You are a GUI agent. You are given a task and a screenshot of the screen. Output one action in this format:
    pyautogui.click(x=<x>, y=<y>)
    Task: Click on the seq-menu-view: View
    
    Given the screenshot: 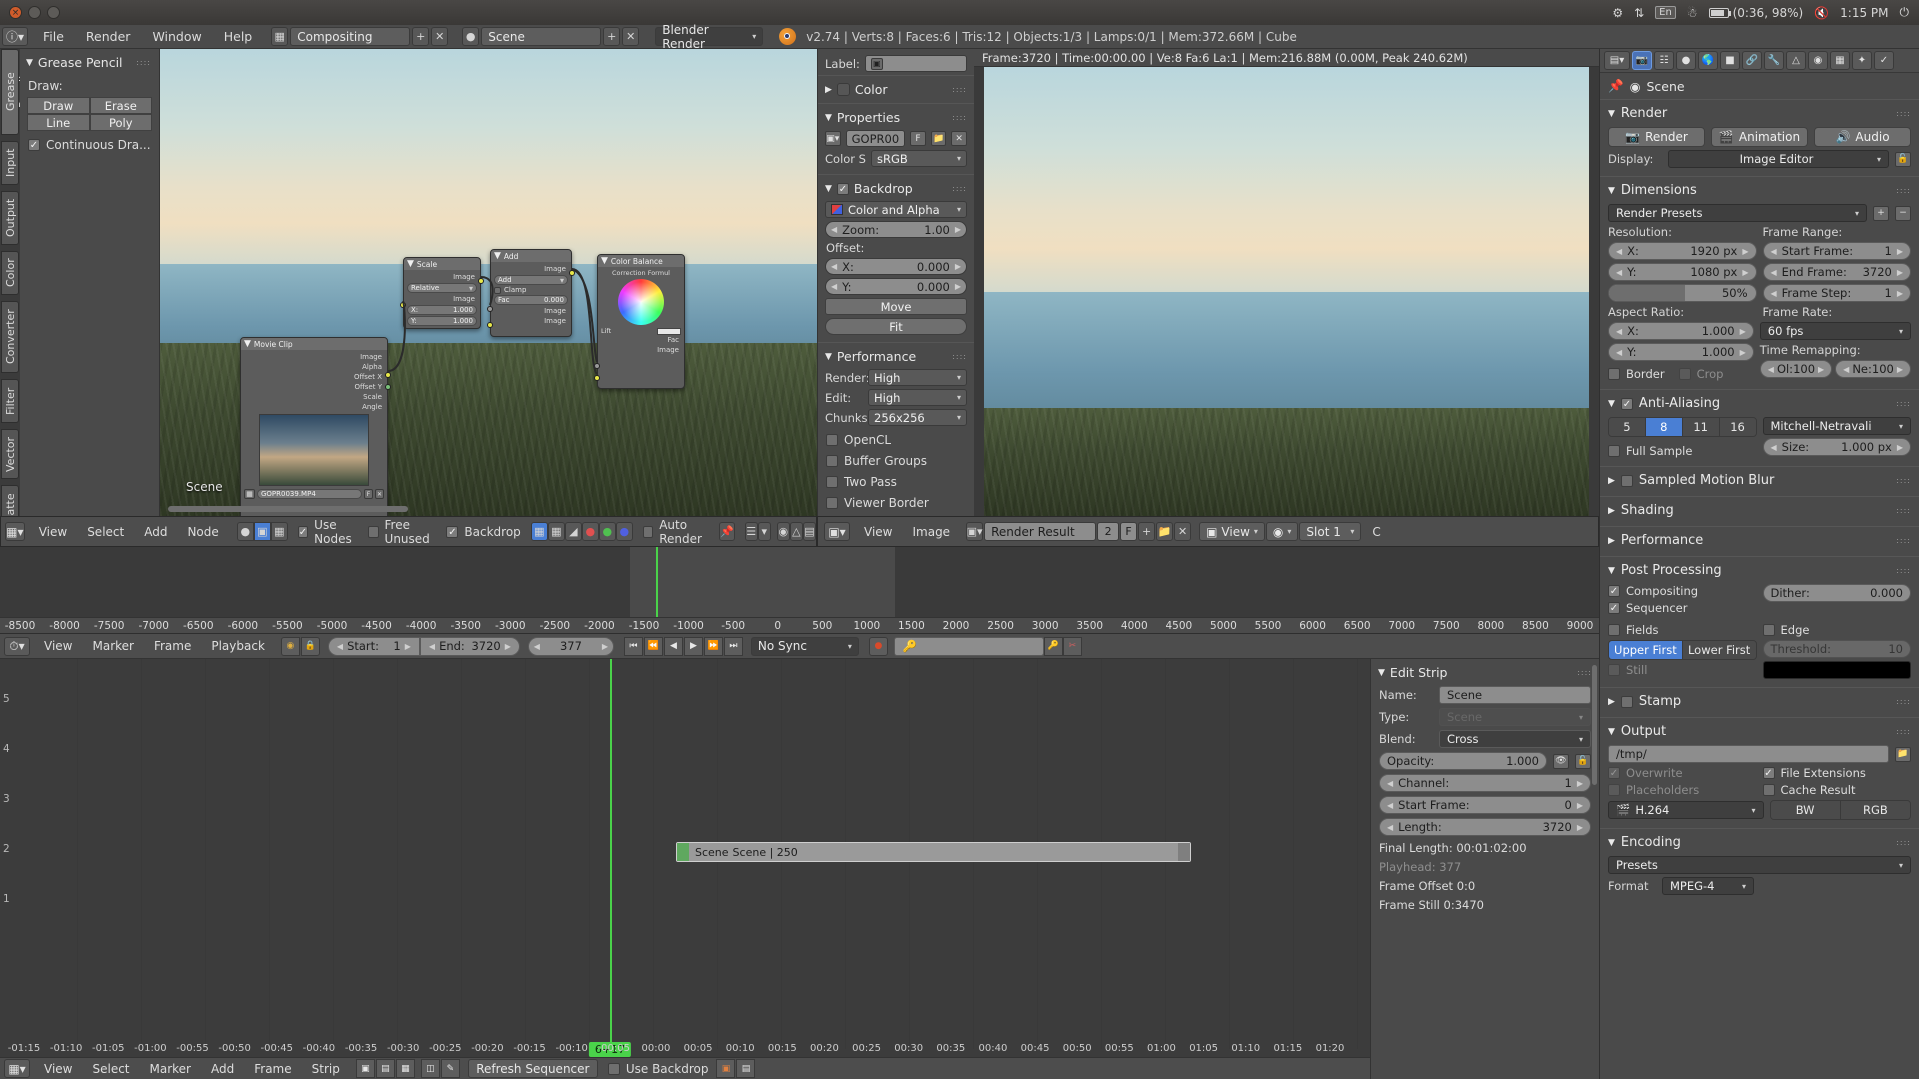 What is the action you would take?
    pyautogui.click(x=58, y=1069)
    